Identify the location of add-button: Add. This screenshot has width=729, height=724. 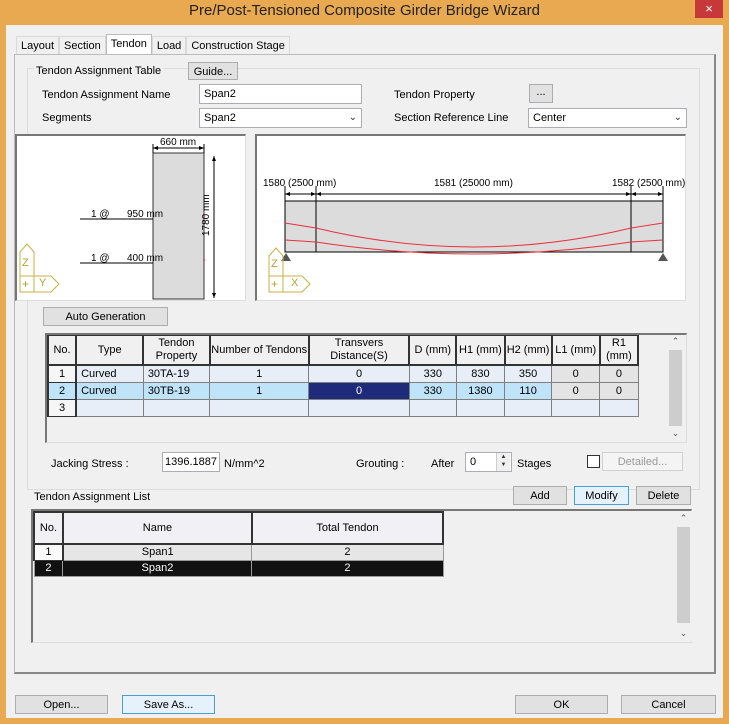
(540, 495).